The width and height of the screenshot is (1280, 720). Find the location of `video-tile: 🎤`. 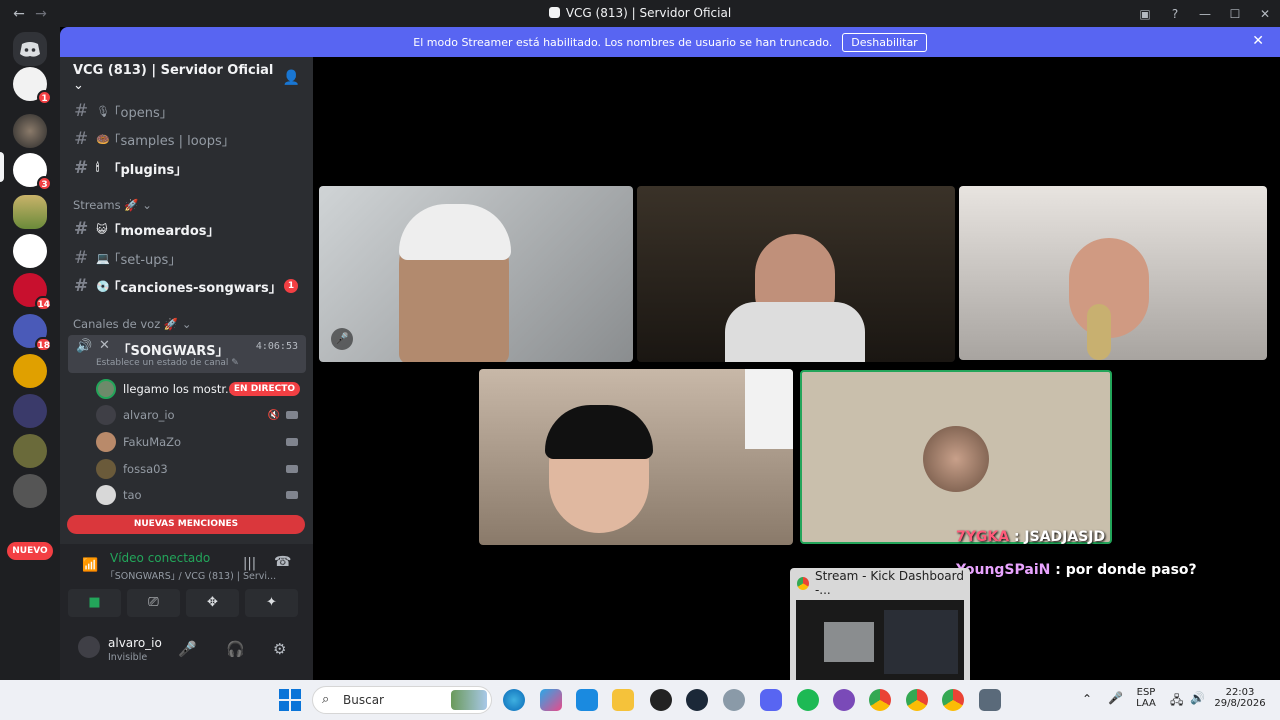

video-tile: 🎤 is located at coordinates (476, 274).